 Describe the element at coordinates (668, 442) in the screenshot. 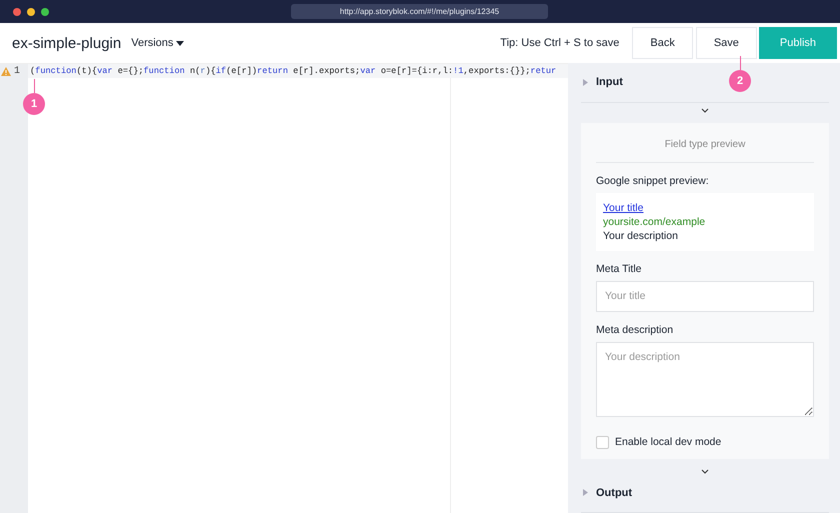

I see `checkbox-label: Enable local dev mode` at that location.